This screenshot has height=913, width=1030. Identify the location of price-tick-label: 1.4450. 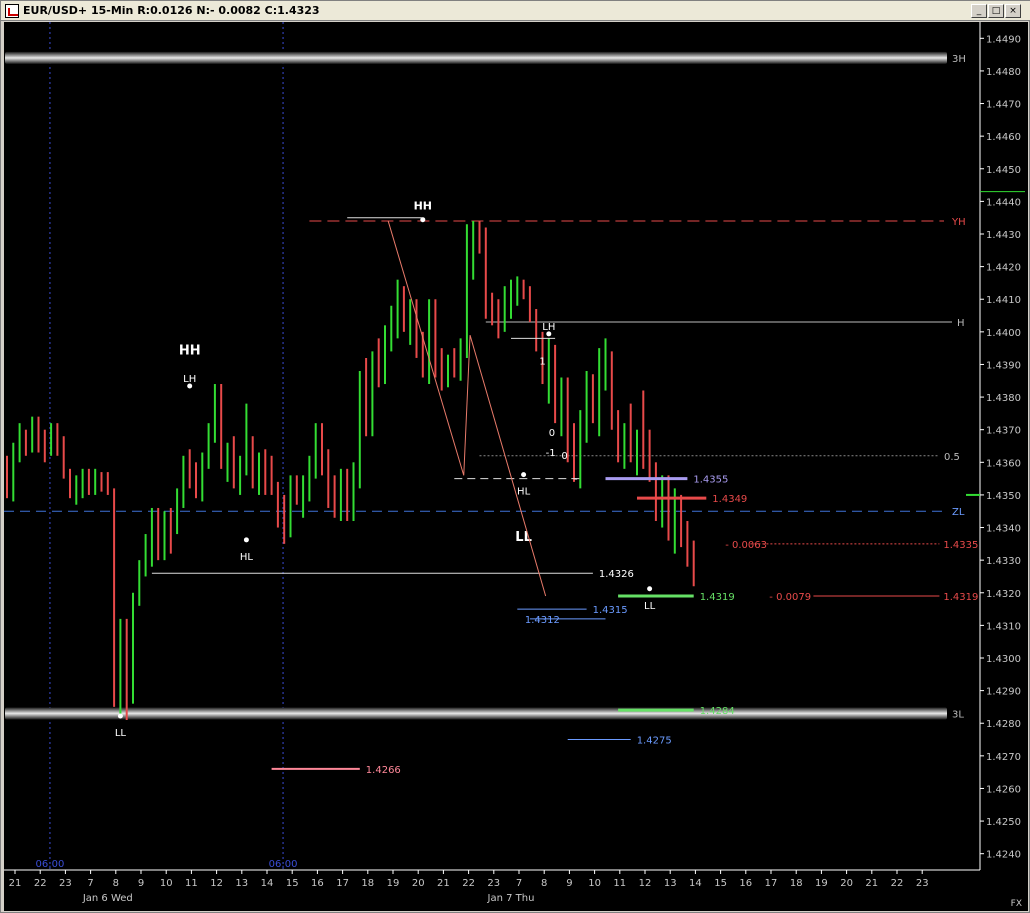
(1003, 170).